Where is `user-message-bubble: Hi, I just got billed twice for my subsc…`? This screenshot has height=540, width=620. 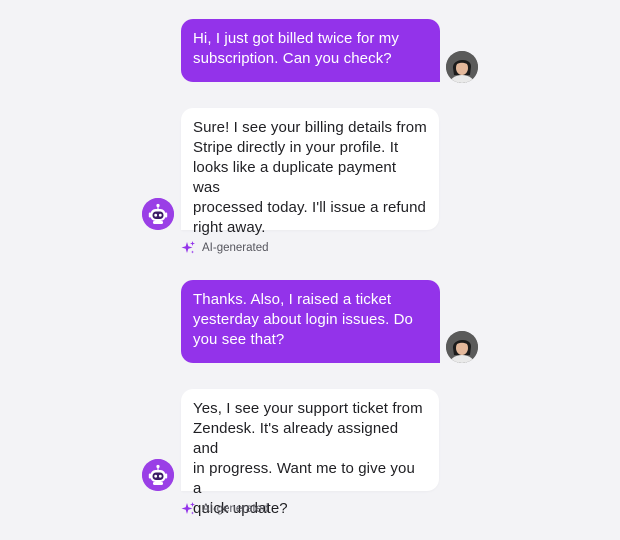
user-message-bubble: Hi, I just got billed twice for my subsc… is located at coordinates (310, 50).